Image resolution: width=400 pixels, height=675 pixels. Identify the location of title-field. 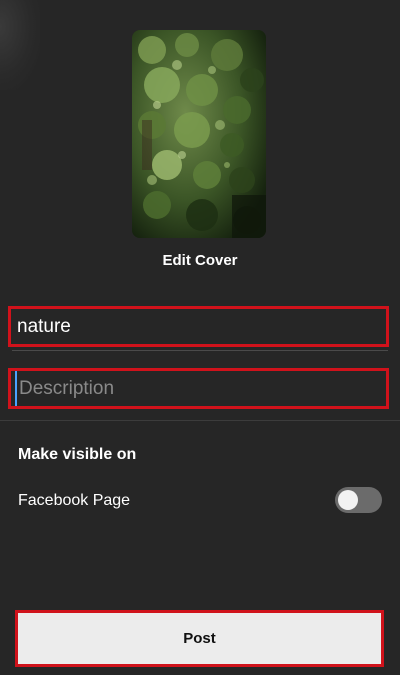
(198, 326).